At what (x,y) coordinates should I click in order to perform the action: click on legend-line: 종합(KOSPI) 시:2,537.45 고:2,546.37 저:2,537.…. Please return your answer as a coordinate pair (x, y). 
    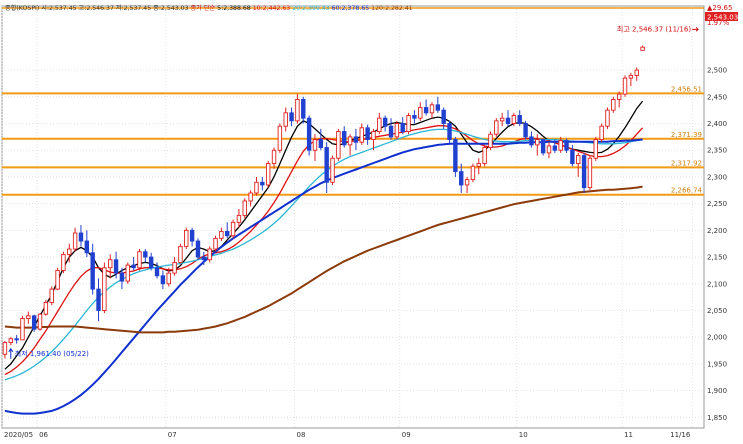
    Looking at the image, I should click on (209, 8).